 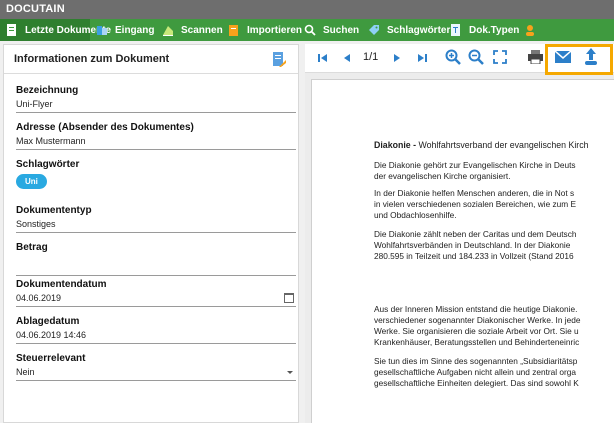 I want to click on app-title: DOCUTAIN, so click(x=307, y=9).